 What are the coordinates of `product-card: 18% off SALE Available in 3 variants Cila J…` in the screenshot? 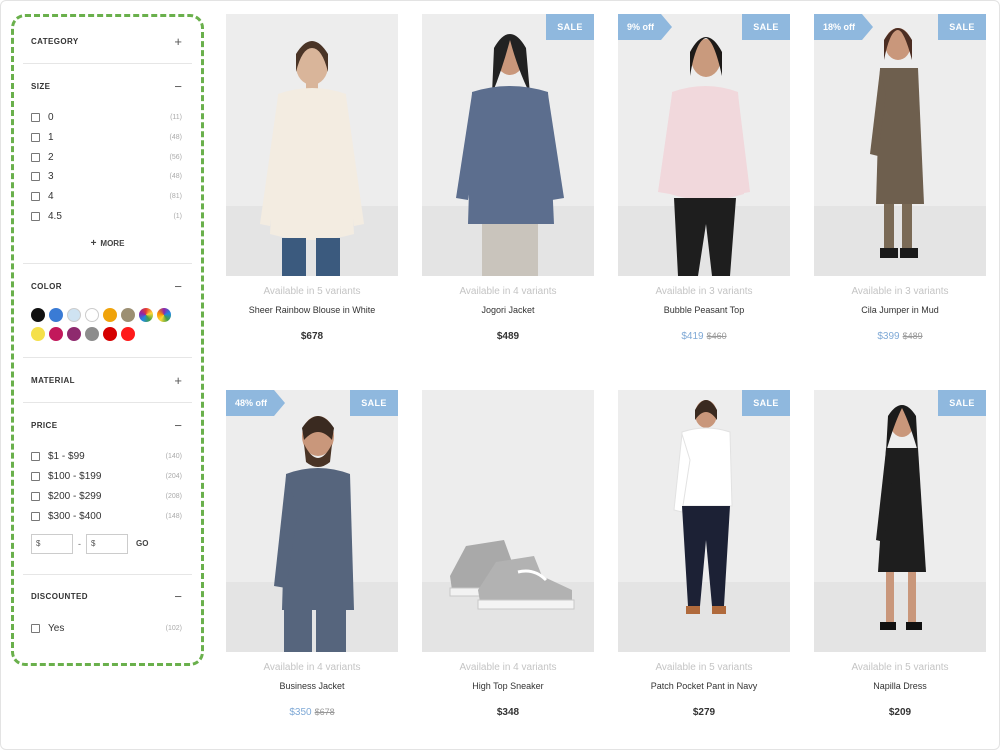 It's located at (900, 178).